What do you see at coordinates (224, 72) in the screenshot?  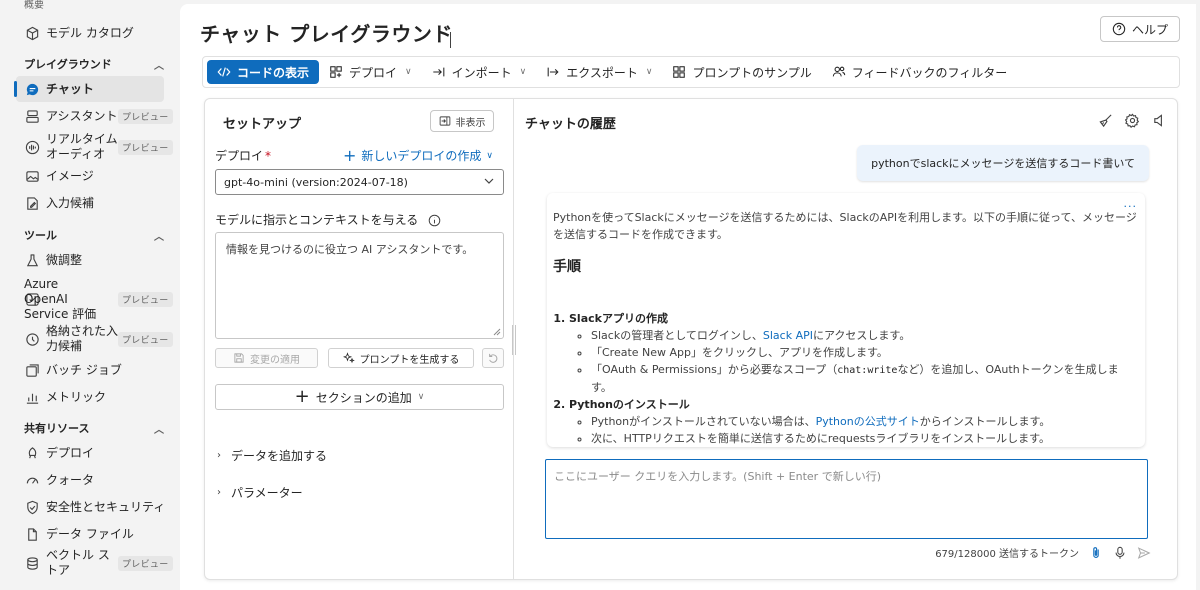 I see `code-icon` at bounding box center [224, 72].